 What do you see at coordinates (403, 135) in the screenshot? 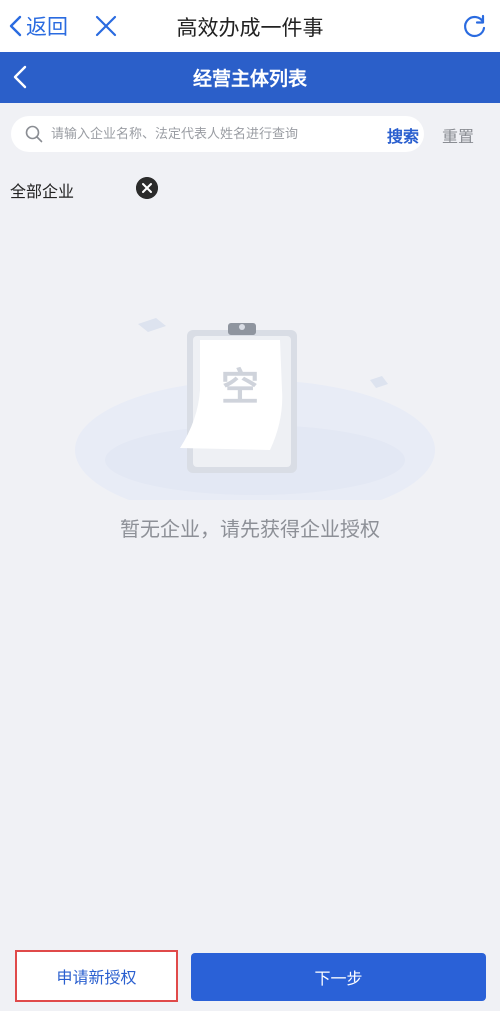
I see `search-button: 搜索` at bounding box center [403, 135].